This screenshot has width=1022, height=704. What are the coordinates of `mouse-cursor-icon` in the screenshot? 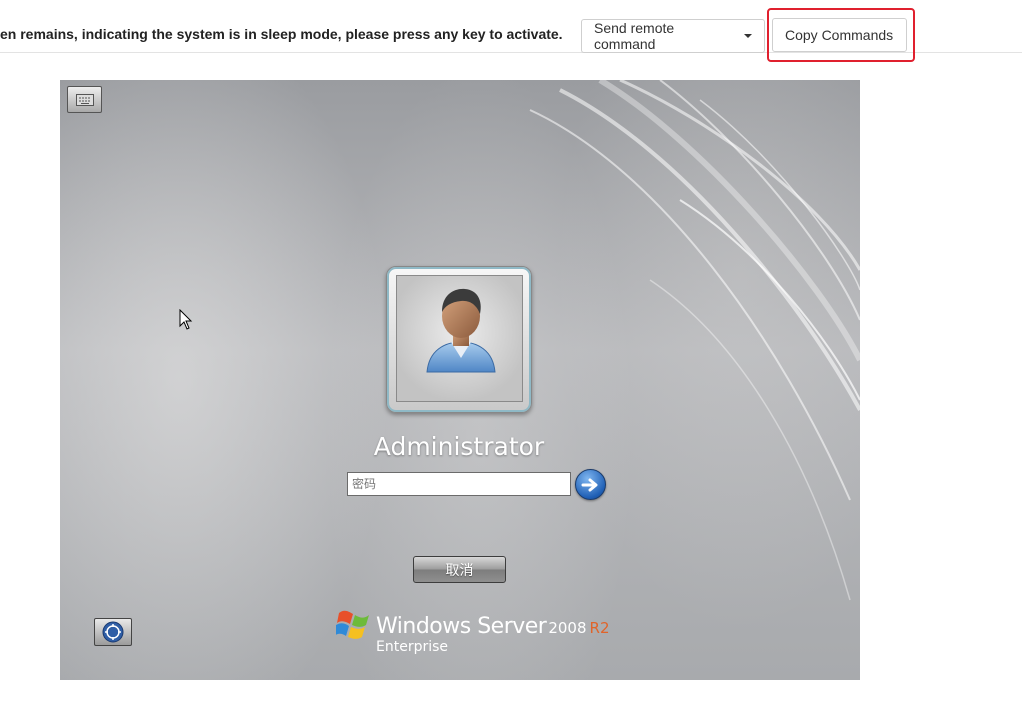 It's located at (186, 319).